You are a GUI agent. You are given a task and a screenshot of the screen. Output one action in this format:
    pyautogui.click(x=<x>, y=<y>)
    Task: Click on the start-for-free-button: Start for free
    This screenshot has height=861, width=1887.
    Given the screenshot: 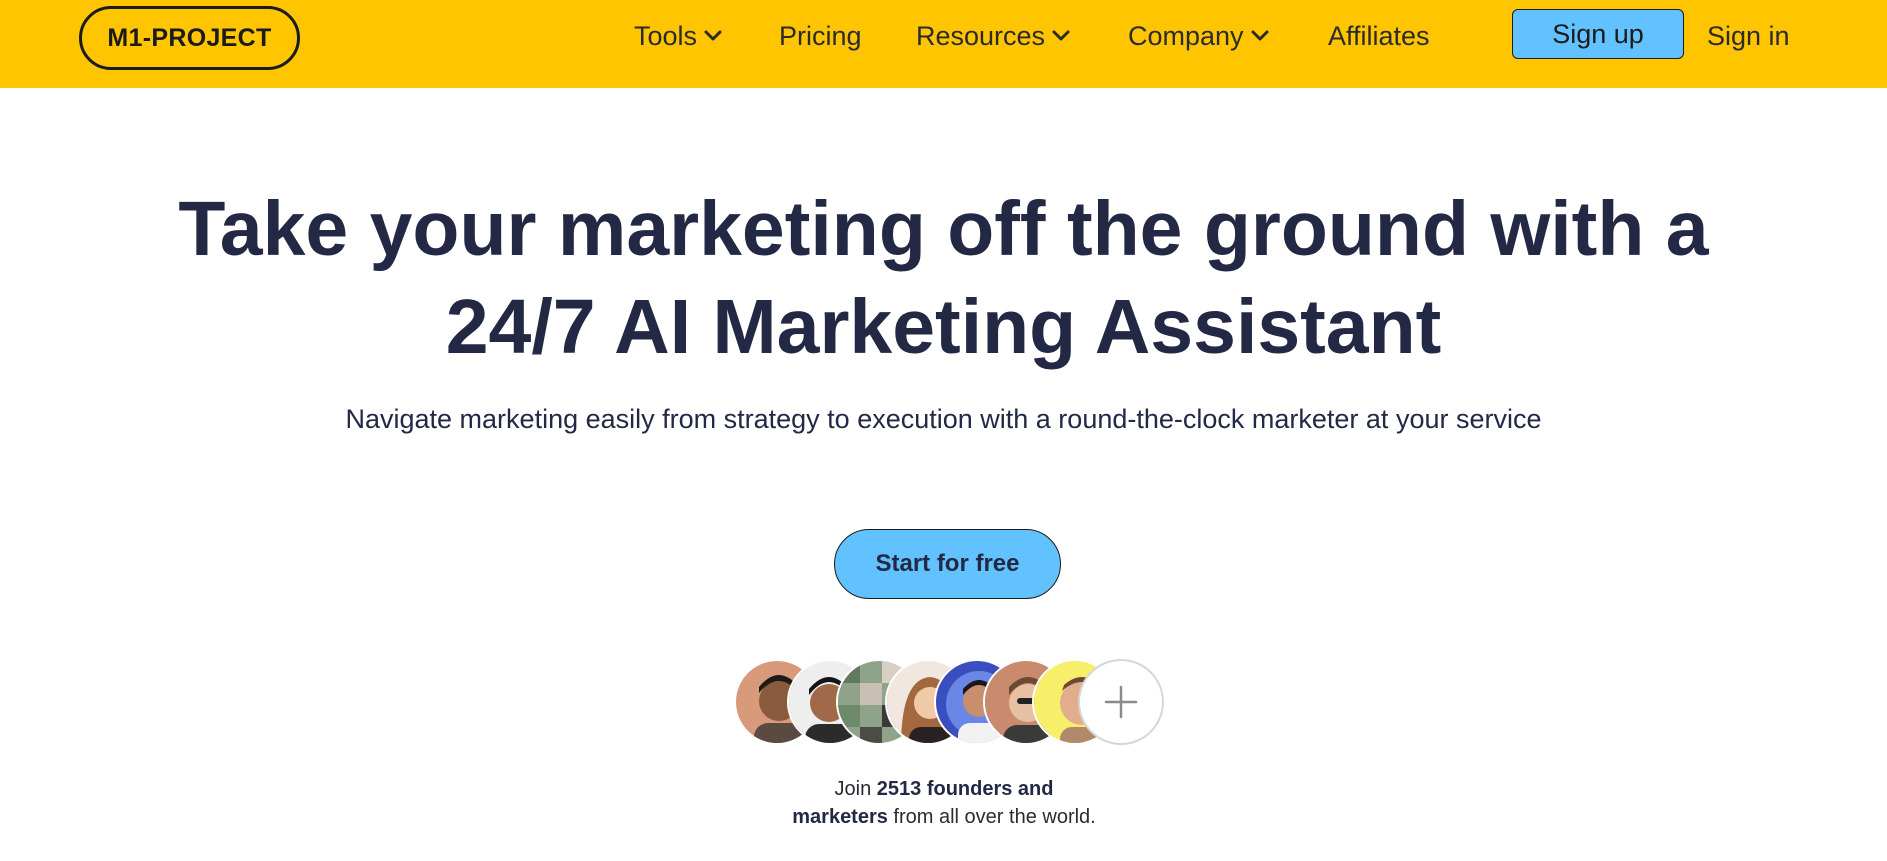 What is the action you would take?
    pyautogui.click(x=947, y=564)
    